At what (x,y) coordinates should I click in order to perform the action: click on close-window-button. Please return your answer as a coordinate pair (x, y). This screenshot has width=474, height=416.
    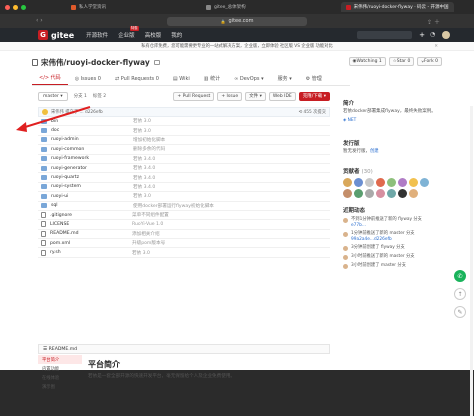
    Looking at the image, I should click on (7, 7).